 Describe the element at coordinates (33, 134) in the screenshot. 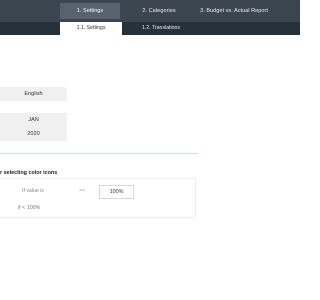

I see `year-field: 2020` at that location.